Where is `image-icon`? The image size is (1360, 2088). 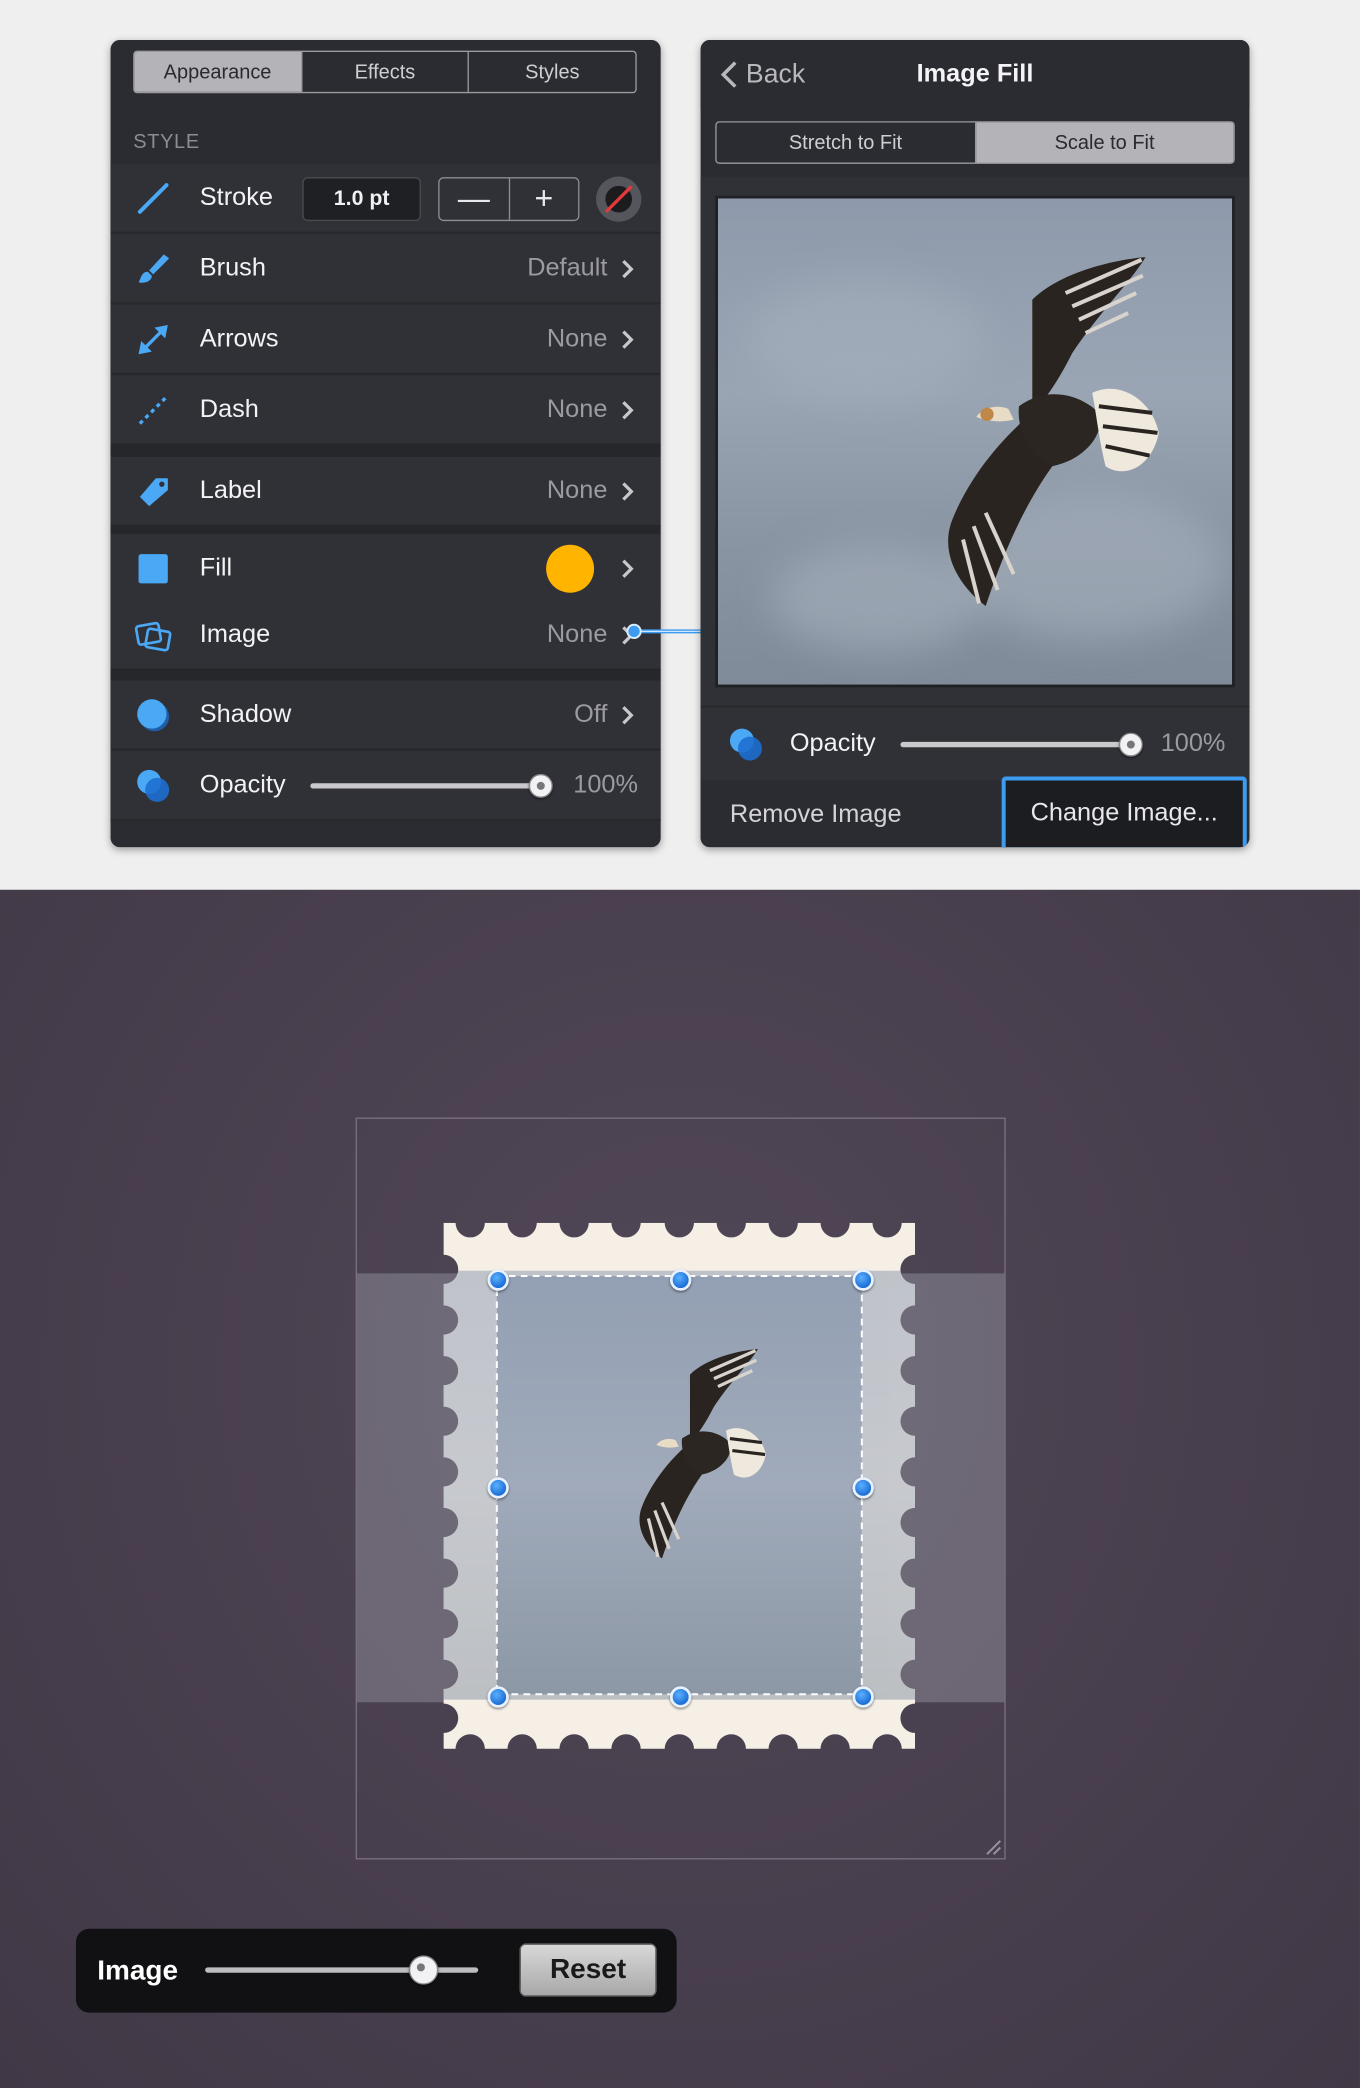
image-icon is located at coordinates (153, 636).